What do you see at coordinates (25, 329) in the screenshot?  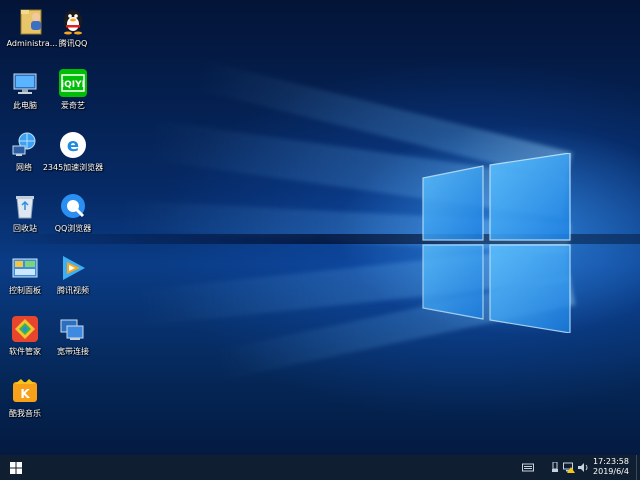 I see `software-manager-icon` at bounding box center [25, 329].